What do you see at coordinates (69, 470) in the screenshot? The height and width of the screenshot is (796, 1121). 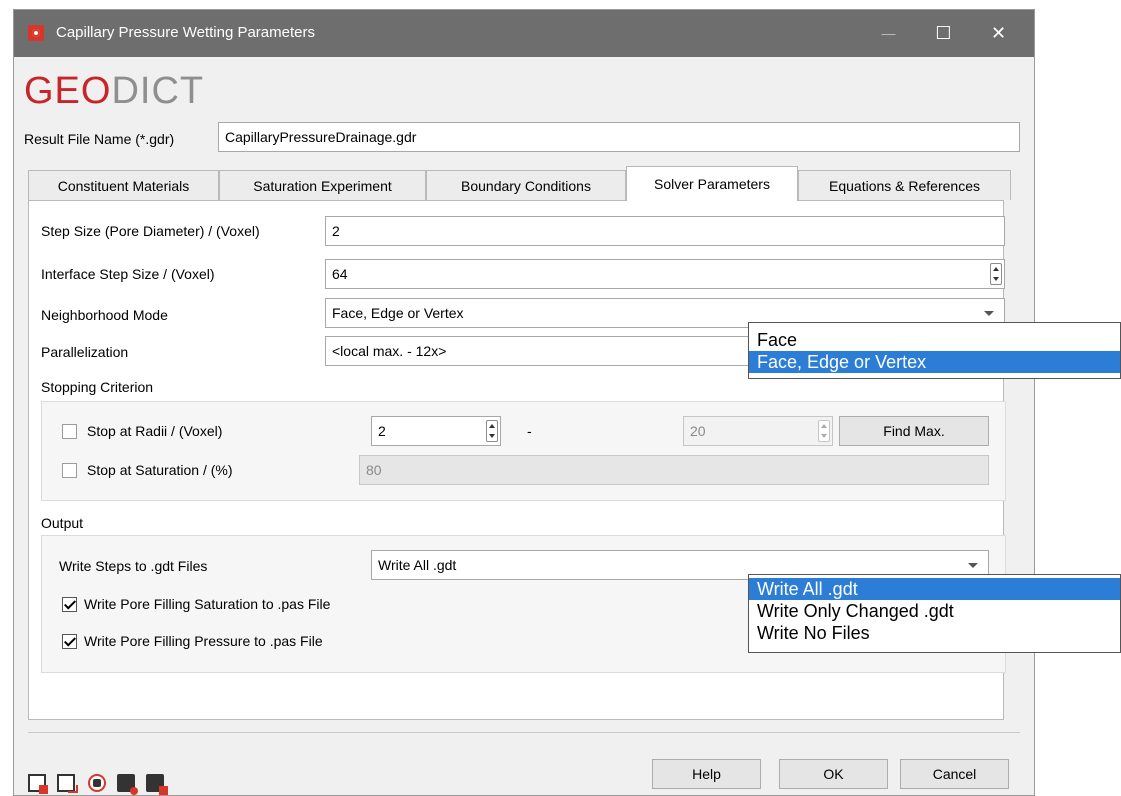 I see `stop-saturation-checkbox` at bounding box center [69, 470].